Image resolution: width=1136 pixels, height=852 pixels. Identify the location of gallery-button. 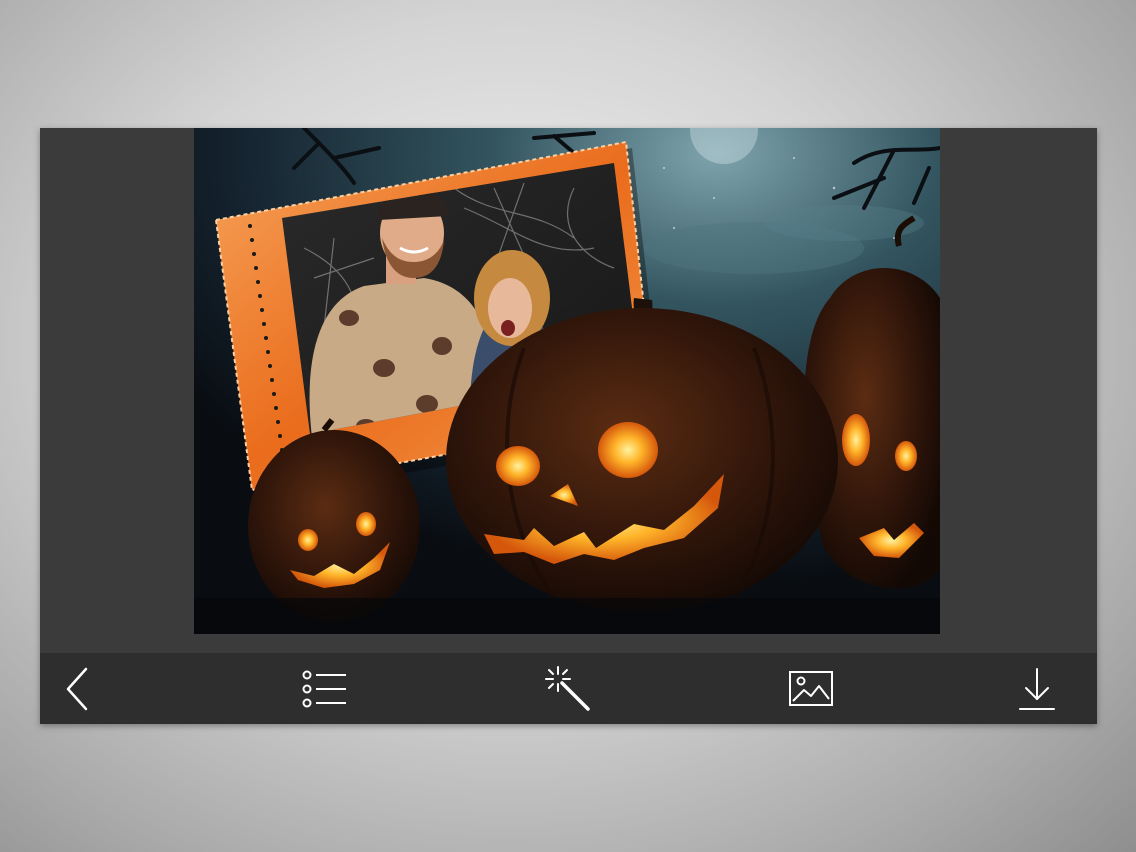
(811, 689).